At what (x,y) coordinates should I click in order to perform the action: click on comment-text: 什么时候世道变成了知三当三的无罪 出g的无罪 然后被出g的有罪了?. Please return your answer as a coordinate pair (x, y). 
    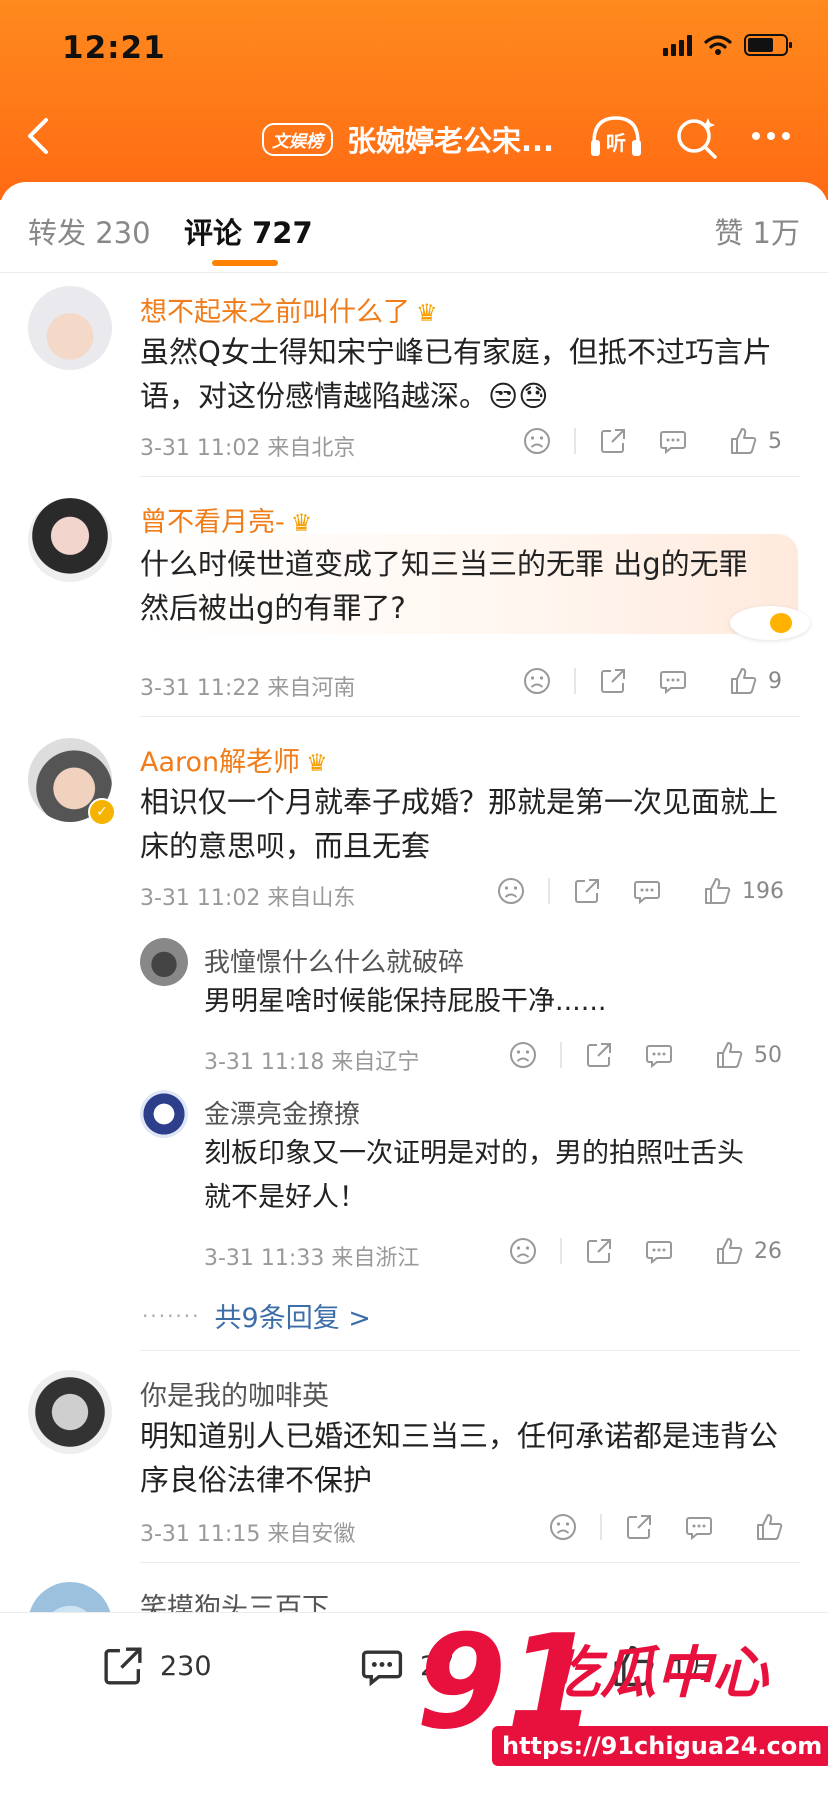
    Looking at the image, I should click on (444, 586).